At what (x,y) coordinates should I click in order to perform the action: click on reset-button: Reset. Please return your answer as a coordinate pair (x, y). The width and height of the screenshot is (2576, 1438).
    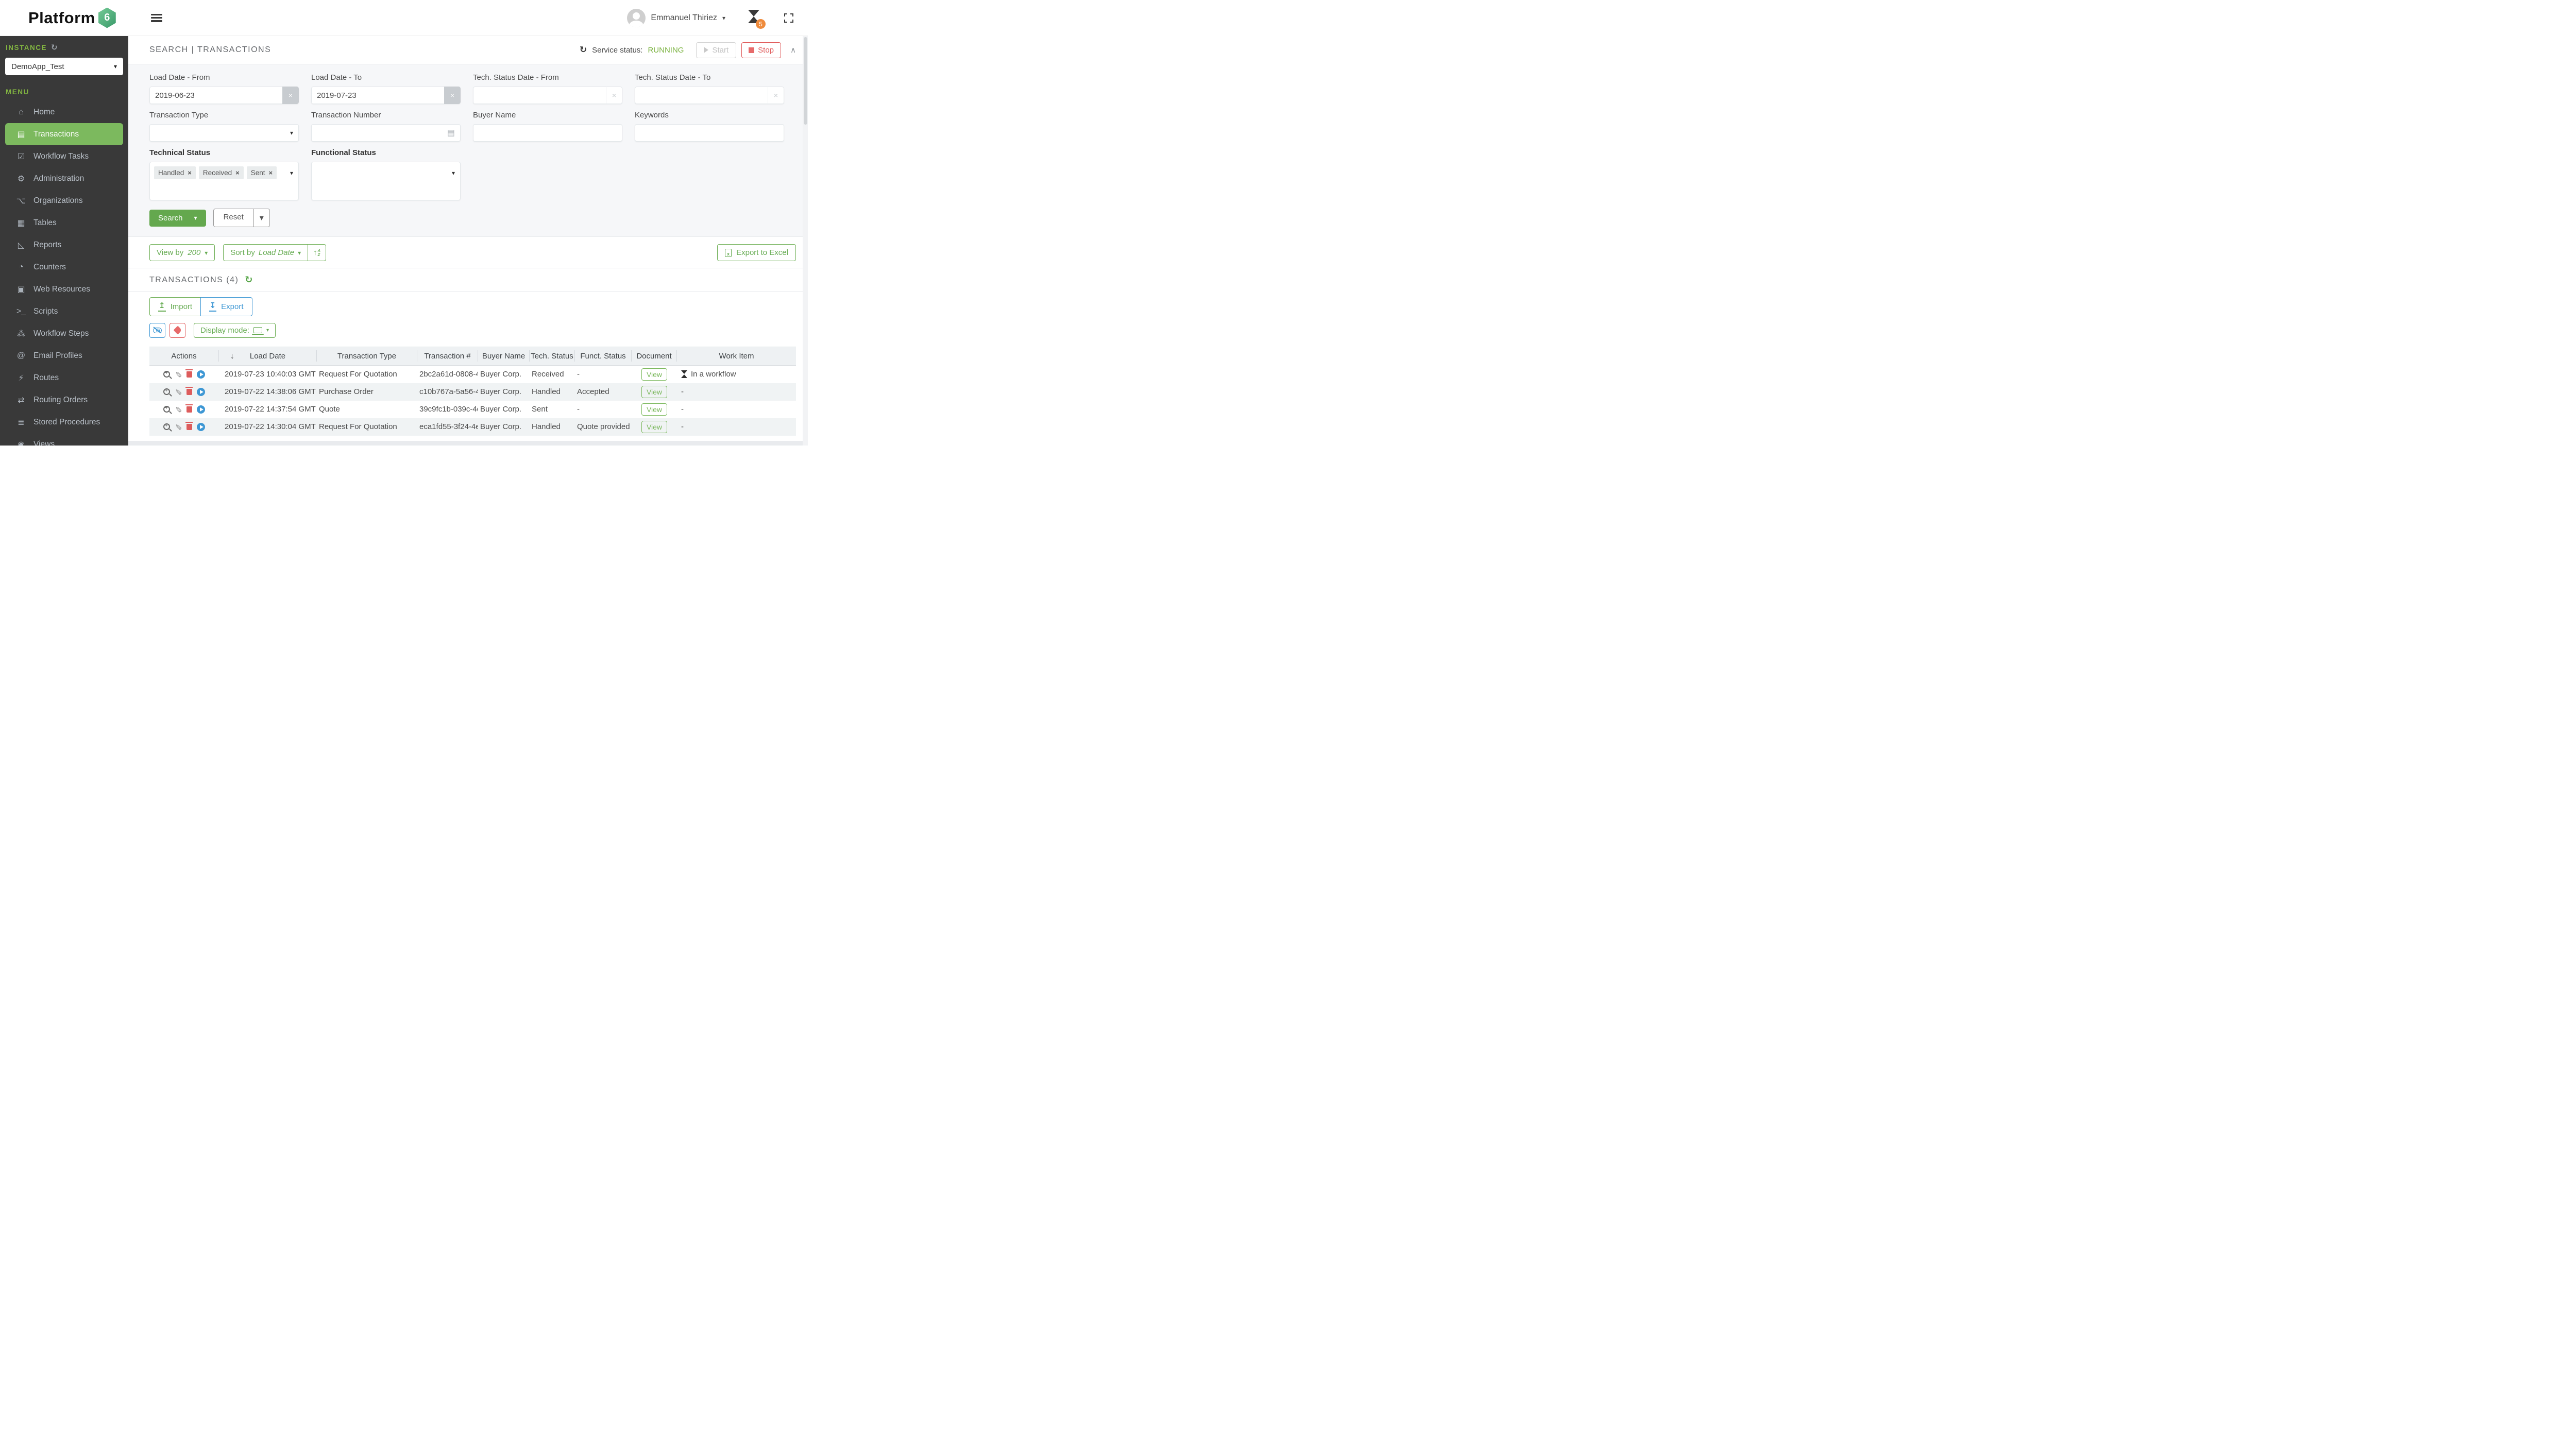
    Looking at the image, I should click on (233, 218).